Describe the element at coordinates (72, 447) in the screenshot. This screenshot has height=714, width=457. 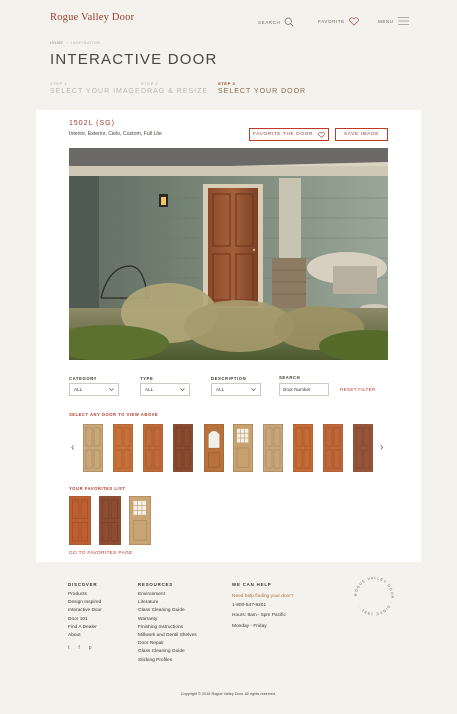
I see `carousel-prev-button: ‹` at that location.